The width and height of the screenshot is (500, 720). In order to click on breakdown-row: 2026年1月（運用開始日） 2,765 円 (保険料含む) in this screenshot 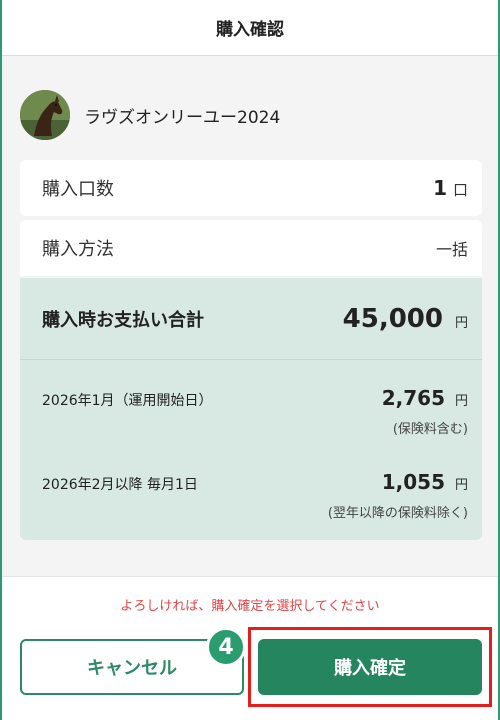, I will do `click(251, 411)`.